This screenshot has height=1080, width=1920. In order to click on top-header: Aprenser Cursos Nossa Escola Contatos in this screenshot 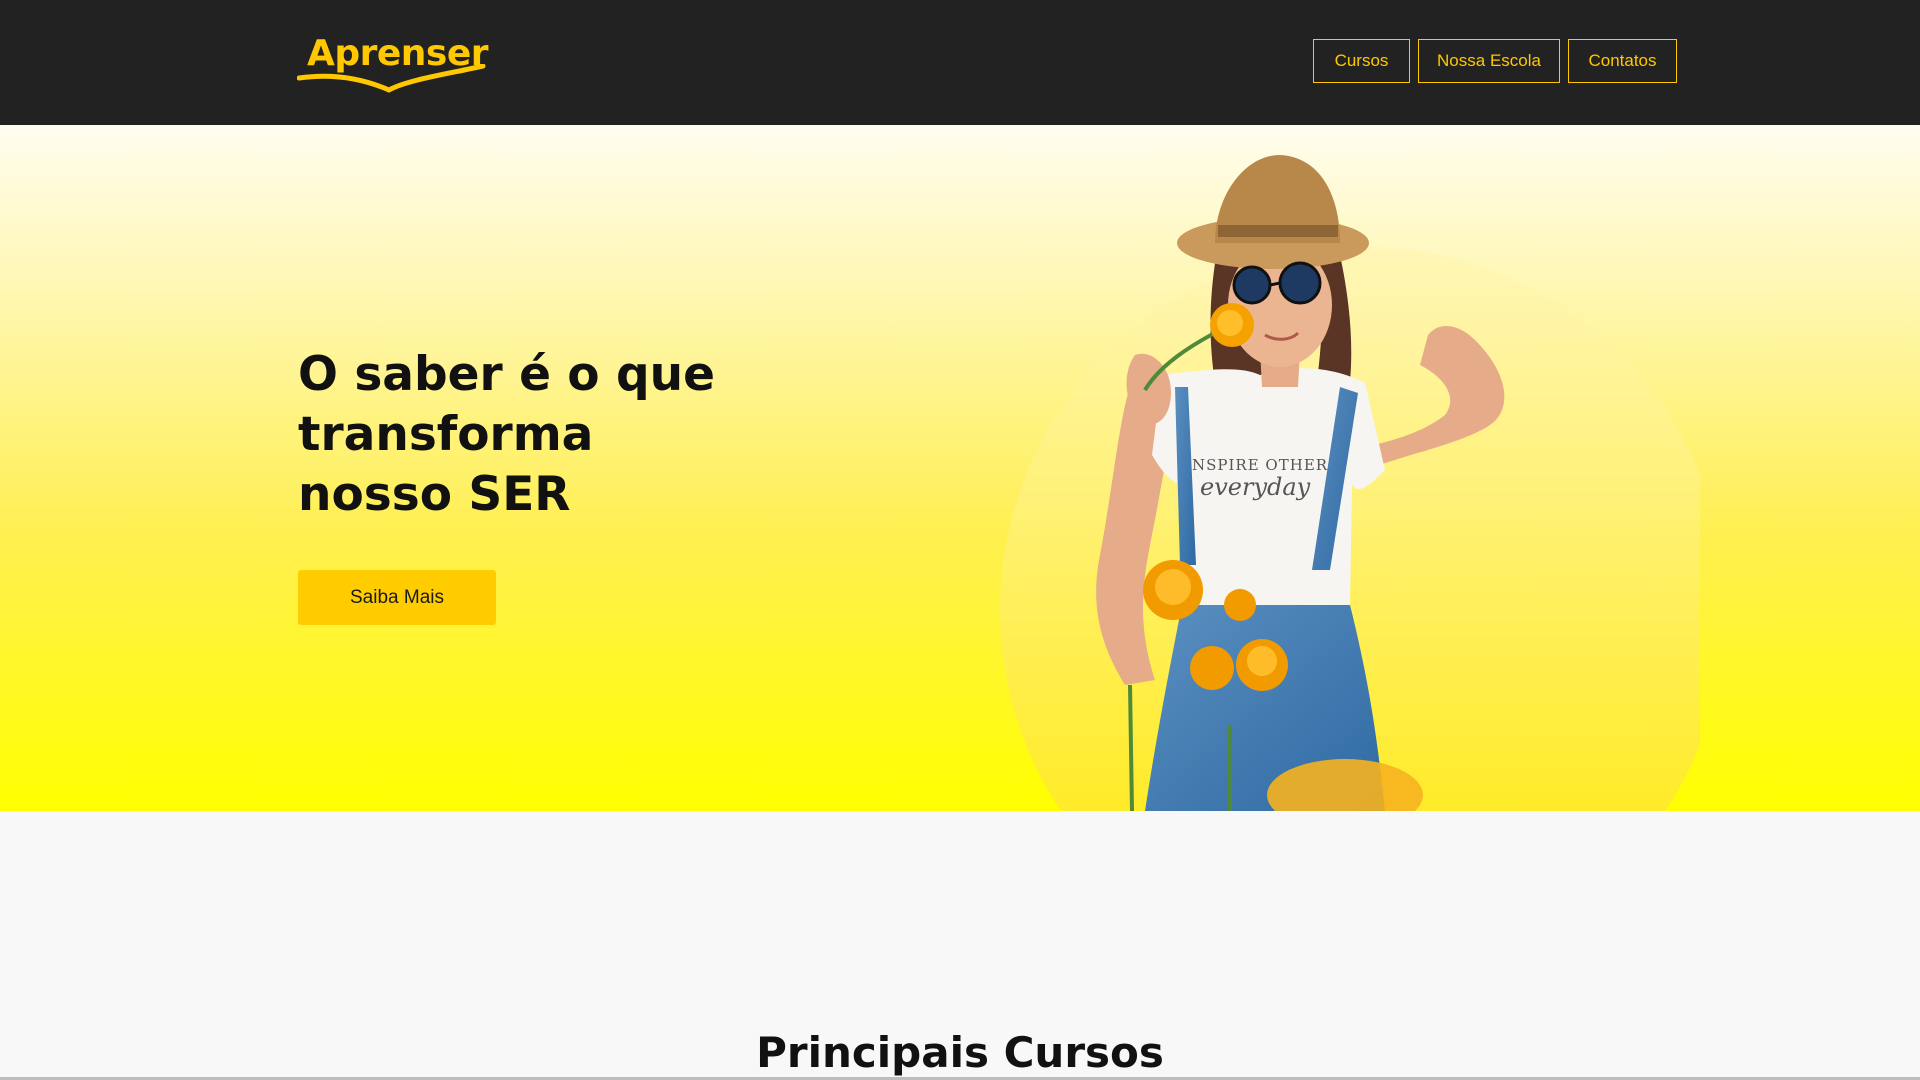, I will do `click(960, 62)`.